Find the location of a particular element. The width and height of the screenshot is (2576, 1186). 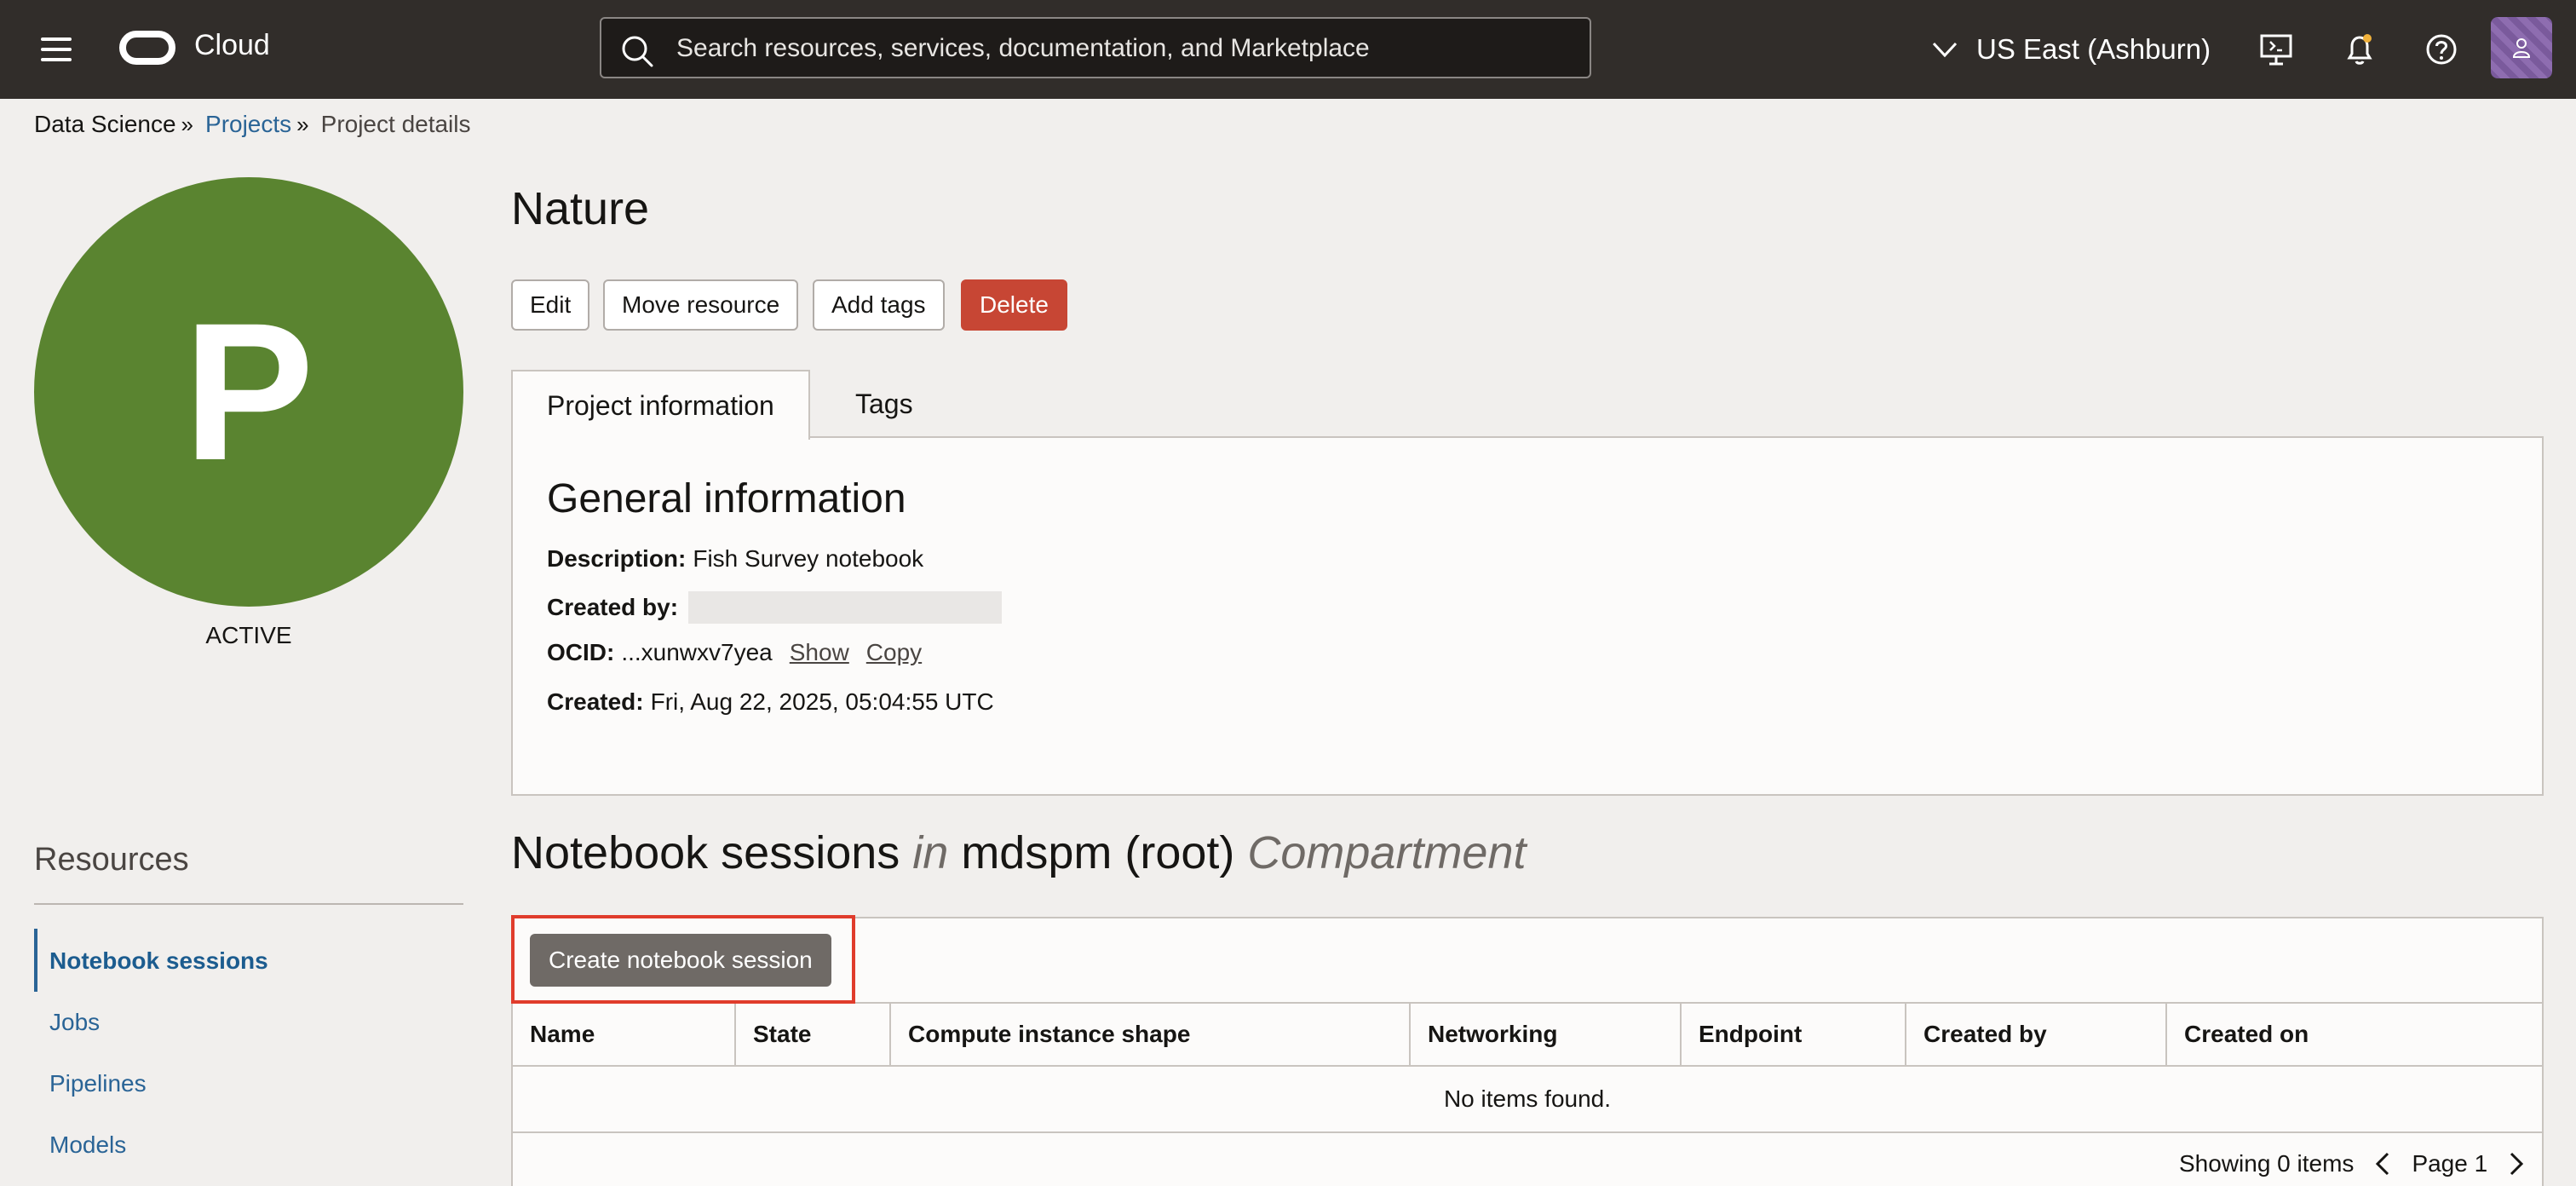

column-header-endpoint: Endpoint is located at coordinates (1794, 1034).